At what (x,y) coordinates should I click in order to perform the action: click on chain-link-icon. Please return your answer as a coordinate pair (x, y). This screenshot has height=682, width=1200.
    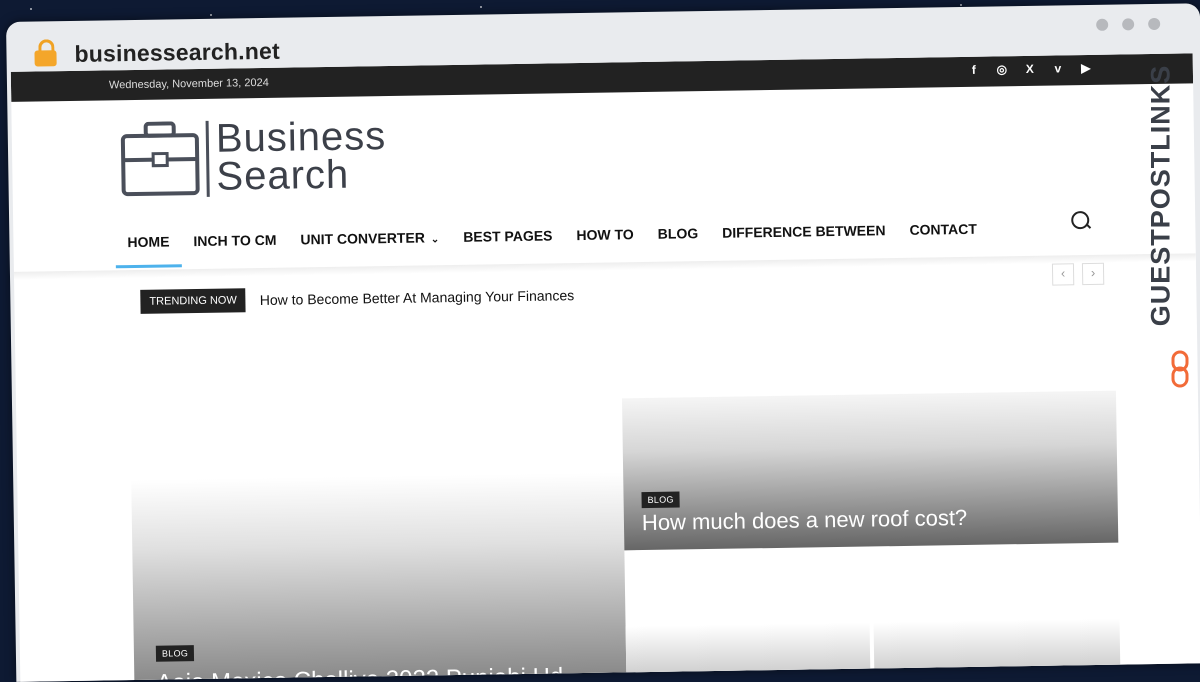
    Looking at the image, I should click on (1180, 369).